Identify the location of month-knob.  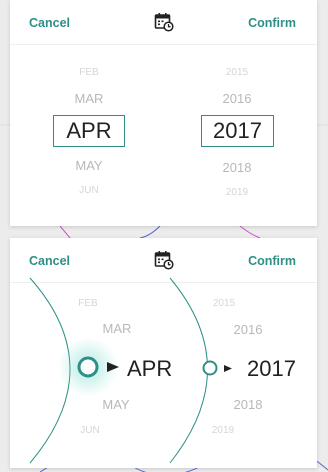
(89, 367).